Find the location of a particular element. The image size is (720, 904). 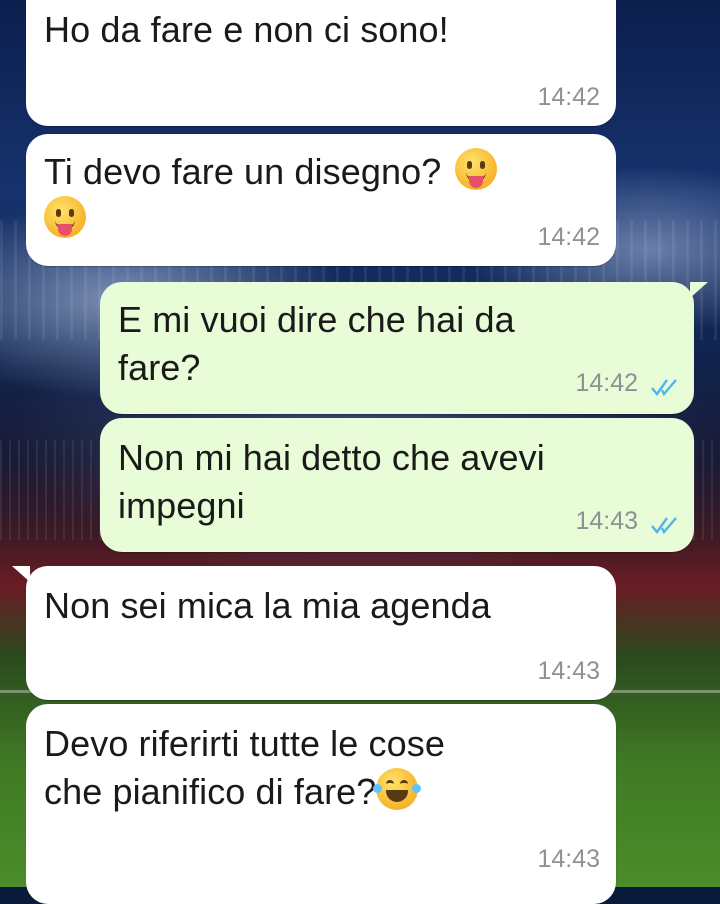

message-text-line: Non mi hai detto che avevi is located at coordinates (331, 457).